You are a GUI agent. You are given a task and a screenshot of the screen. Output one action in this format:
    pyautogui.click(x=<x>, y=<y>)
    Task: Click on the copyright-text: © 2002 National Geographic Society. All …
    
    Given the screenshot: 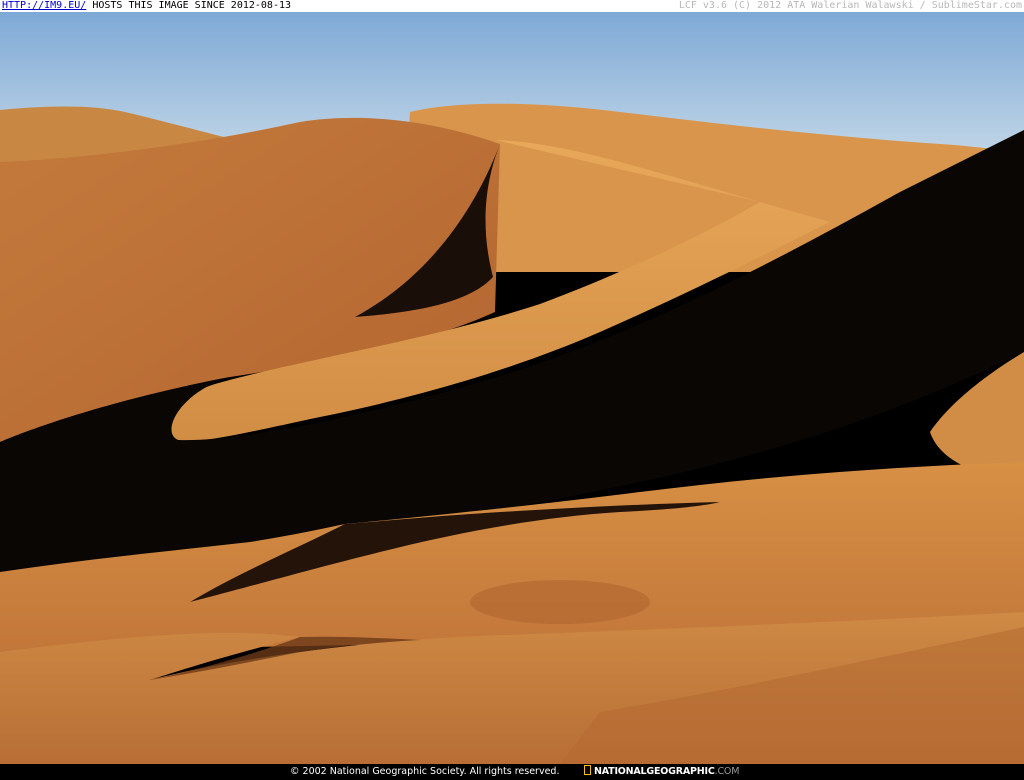 What is the action you would take?
    pyautogui.click(x=425, y=771)
    